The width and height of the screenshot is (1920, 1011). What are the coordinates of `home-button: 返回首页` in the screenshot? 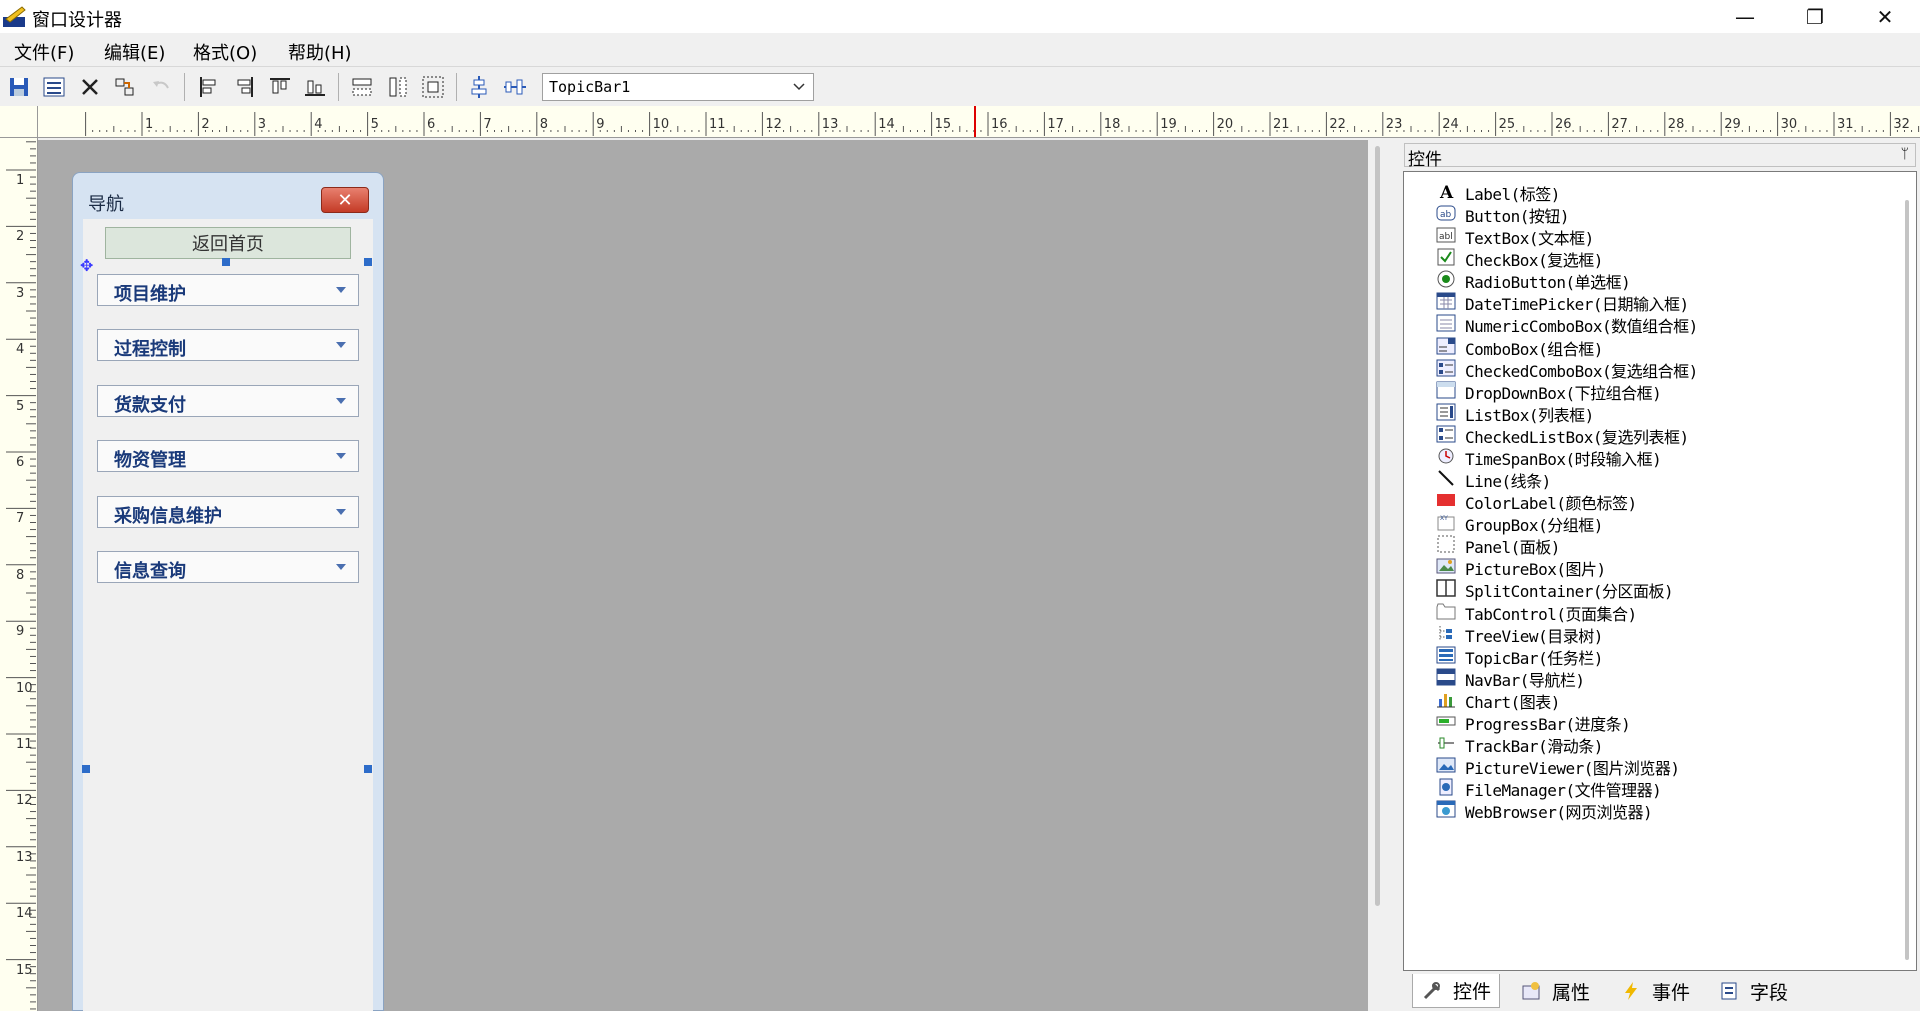 It's located at (228, 243).